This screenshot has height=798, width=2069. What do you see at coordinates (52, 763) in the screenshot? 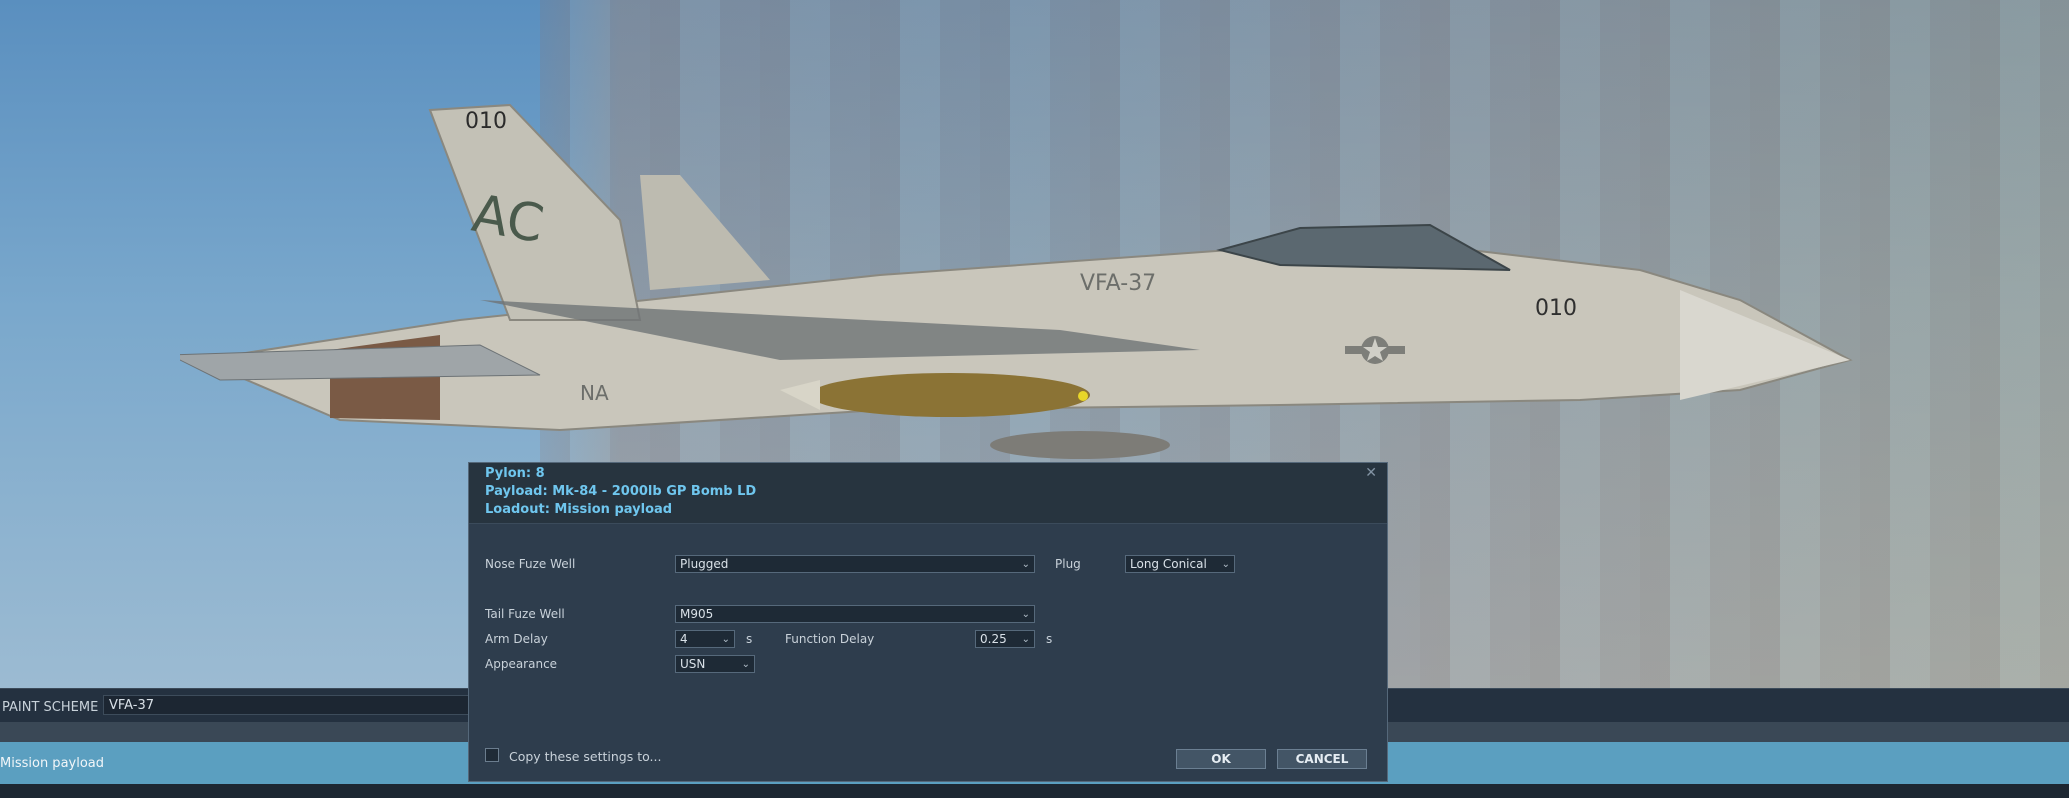
I see `loadout-row-label: Mission payload` at bounding box center [52, 763].